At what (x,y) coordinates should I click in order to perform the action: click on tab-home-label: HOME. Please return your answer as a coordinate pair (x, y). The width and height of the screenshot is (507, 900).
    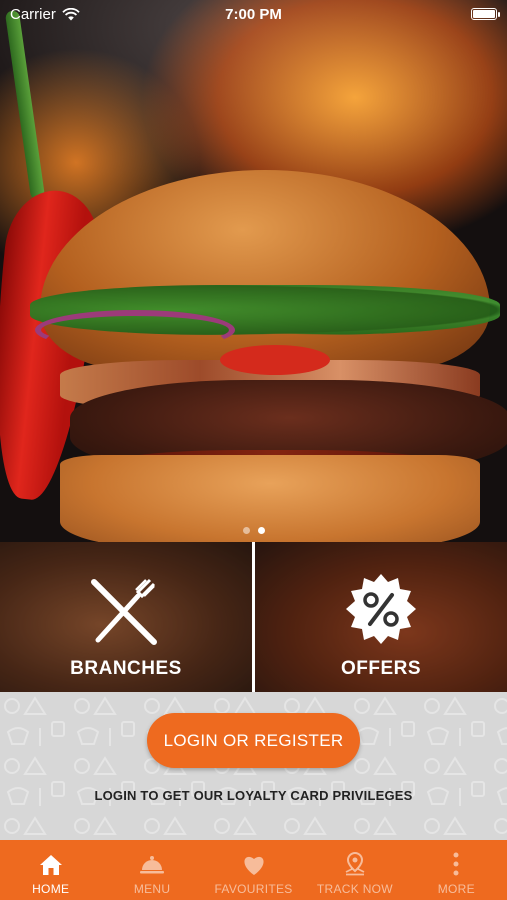
    Looking at the image, I should click on (51, 889).